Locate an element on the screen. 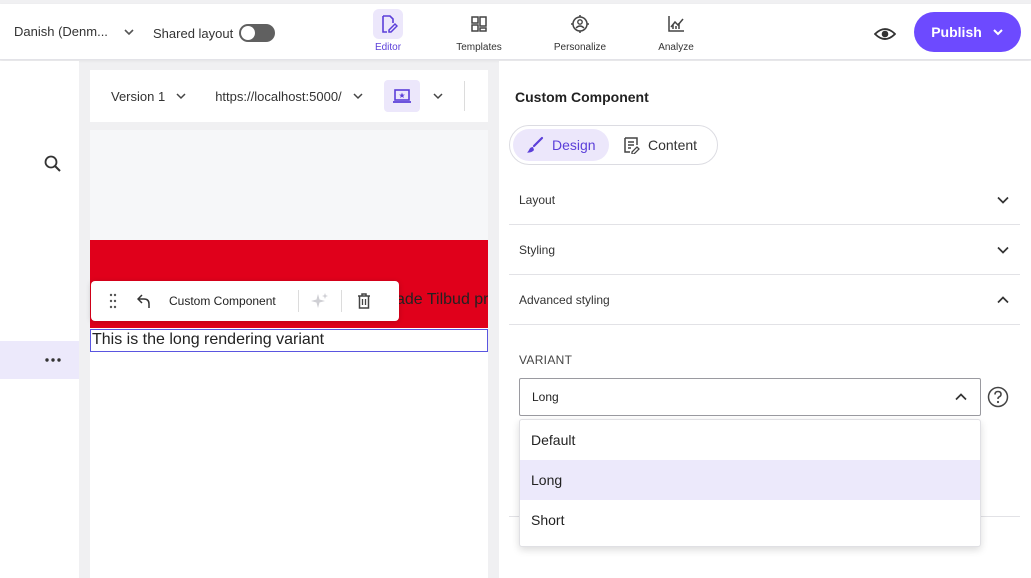  section-advanced-styling: Advanced styling is located at coordinates (764, 300).